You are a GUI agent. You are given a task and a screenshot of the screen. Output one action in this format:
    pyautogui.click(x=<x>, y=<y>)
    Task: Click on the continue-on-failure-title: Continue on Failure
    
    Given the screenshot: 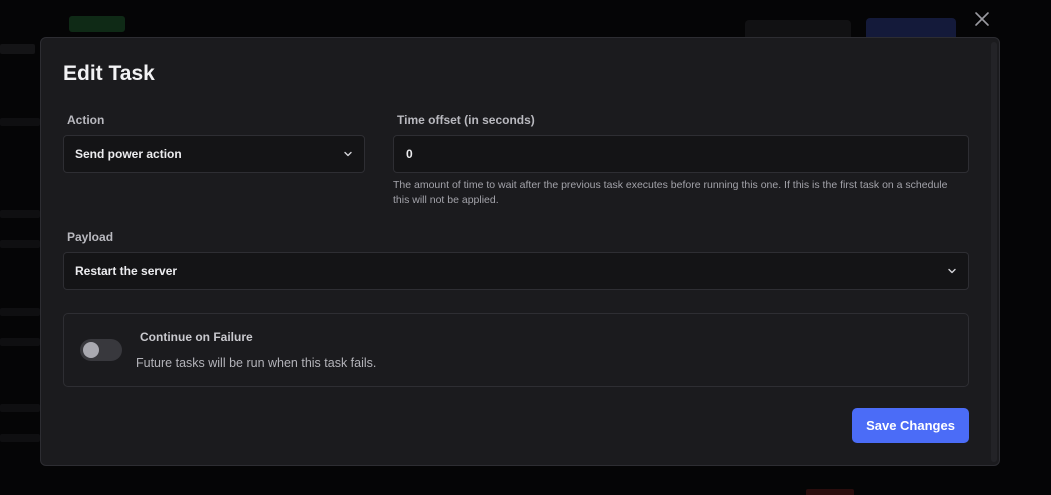 What is the action you would take?
    pyautogui.click(x=196, y=337)
    